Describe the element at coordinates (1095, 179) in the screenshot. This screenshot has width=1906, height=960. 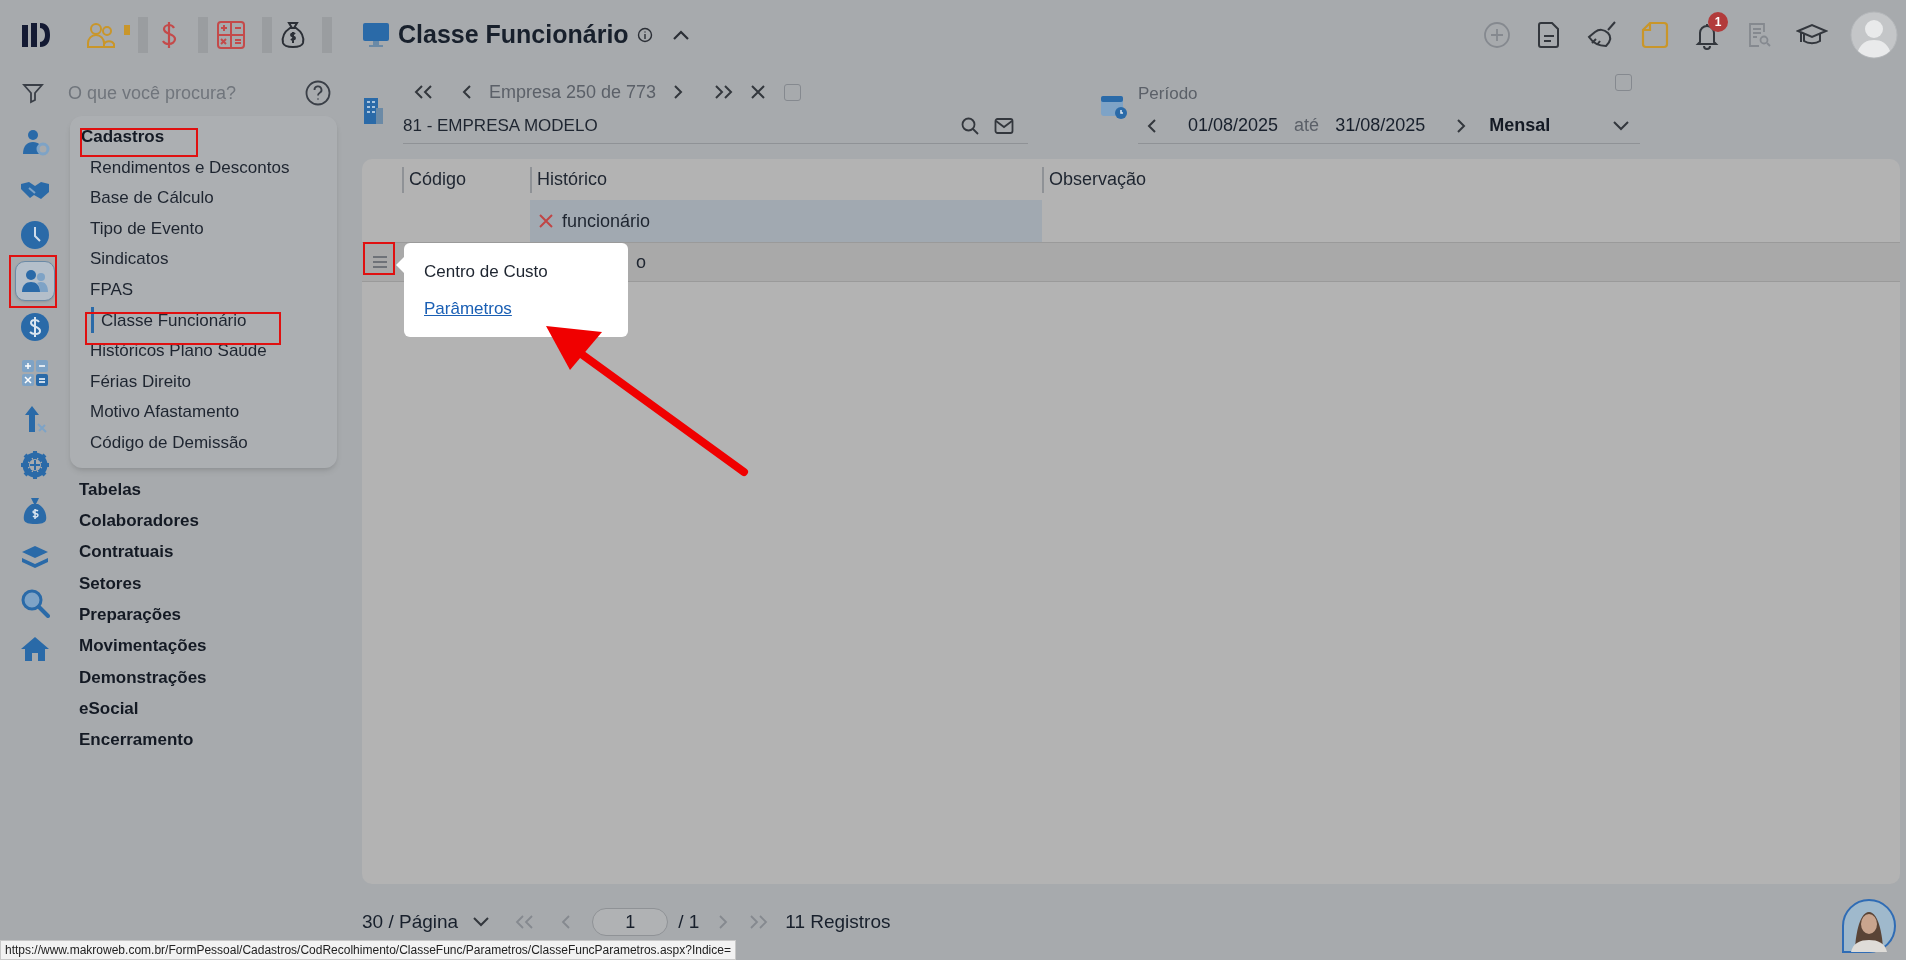
I see `column-header: Observação` at that location.